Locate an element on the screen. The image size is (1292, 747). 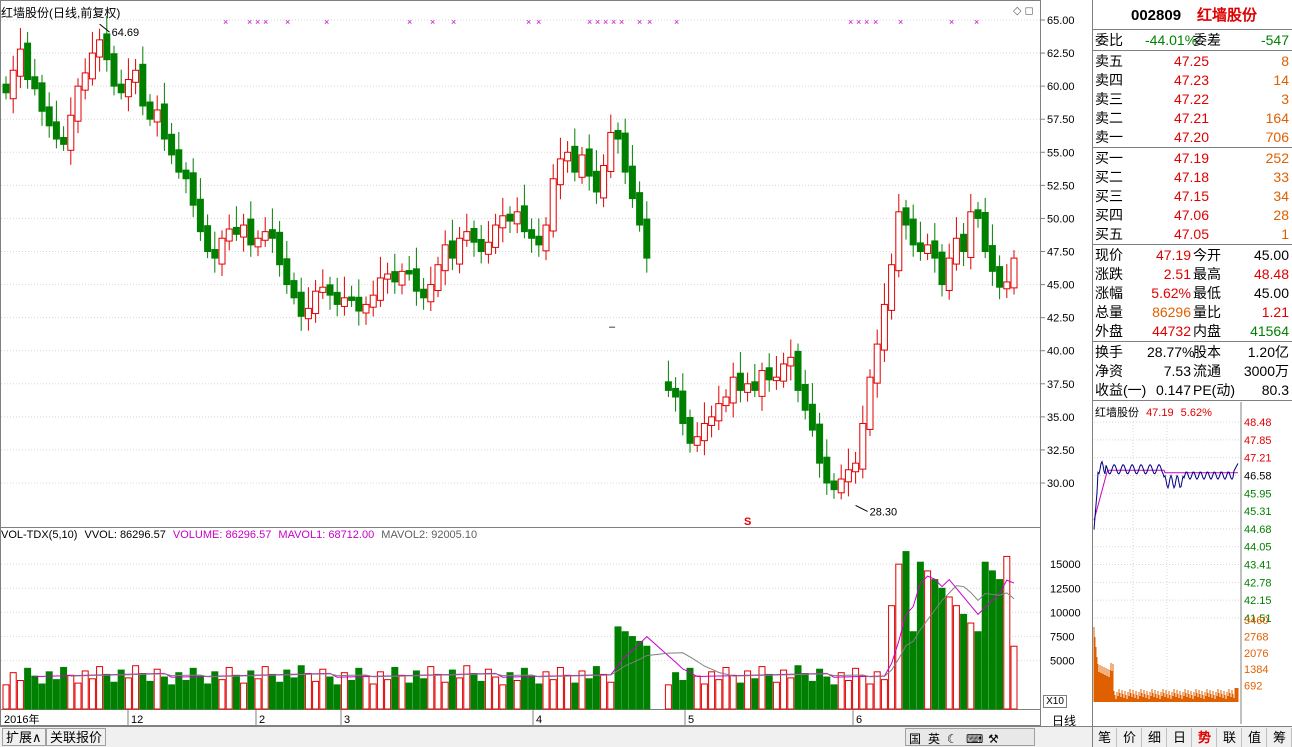
chart-options-icons: ◇ ◻ is located at coordinates (1023, 10).